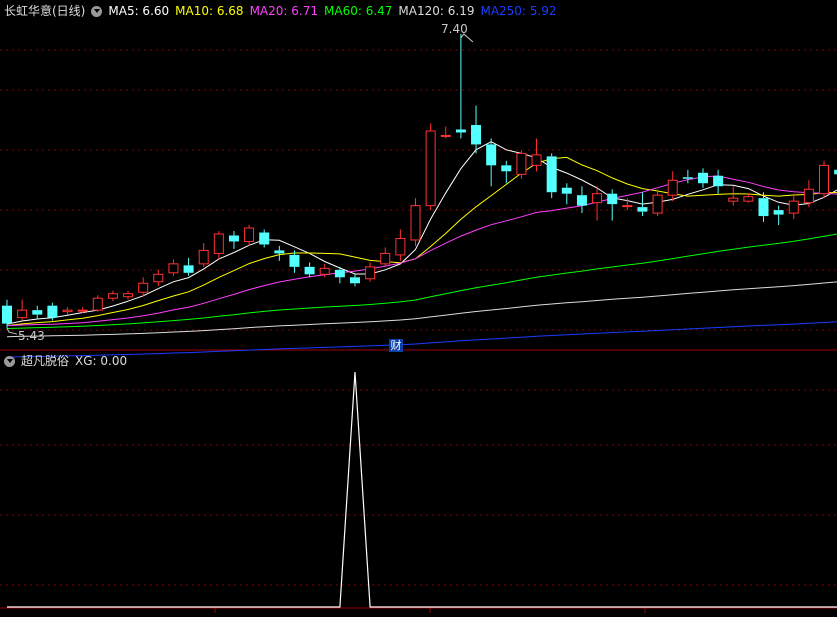 Image resolution: width=837 pixels, height=617 pixels. Describe the element at coordinates (436, 11) in the screenshot. I see `ma120-legend: MA120: 6.19` at that location.